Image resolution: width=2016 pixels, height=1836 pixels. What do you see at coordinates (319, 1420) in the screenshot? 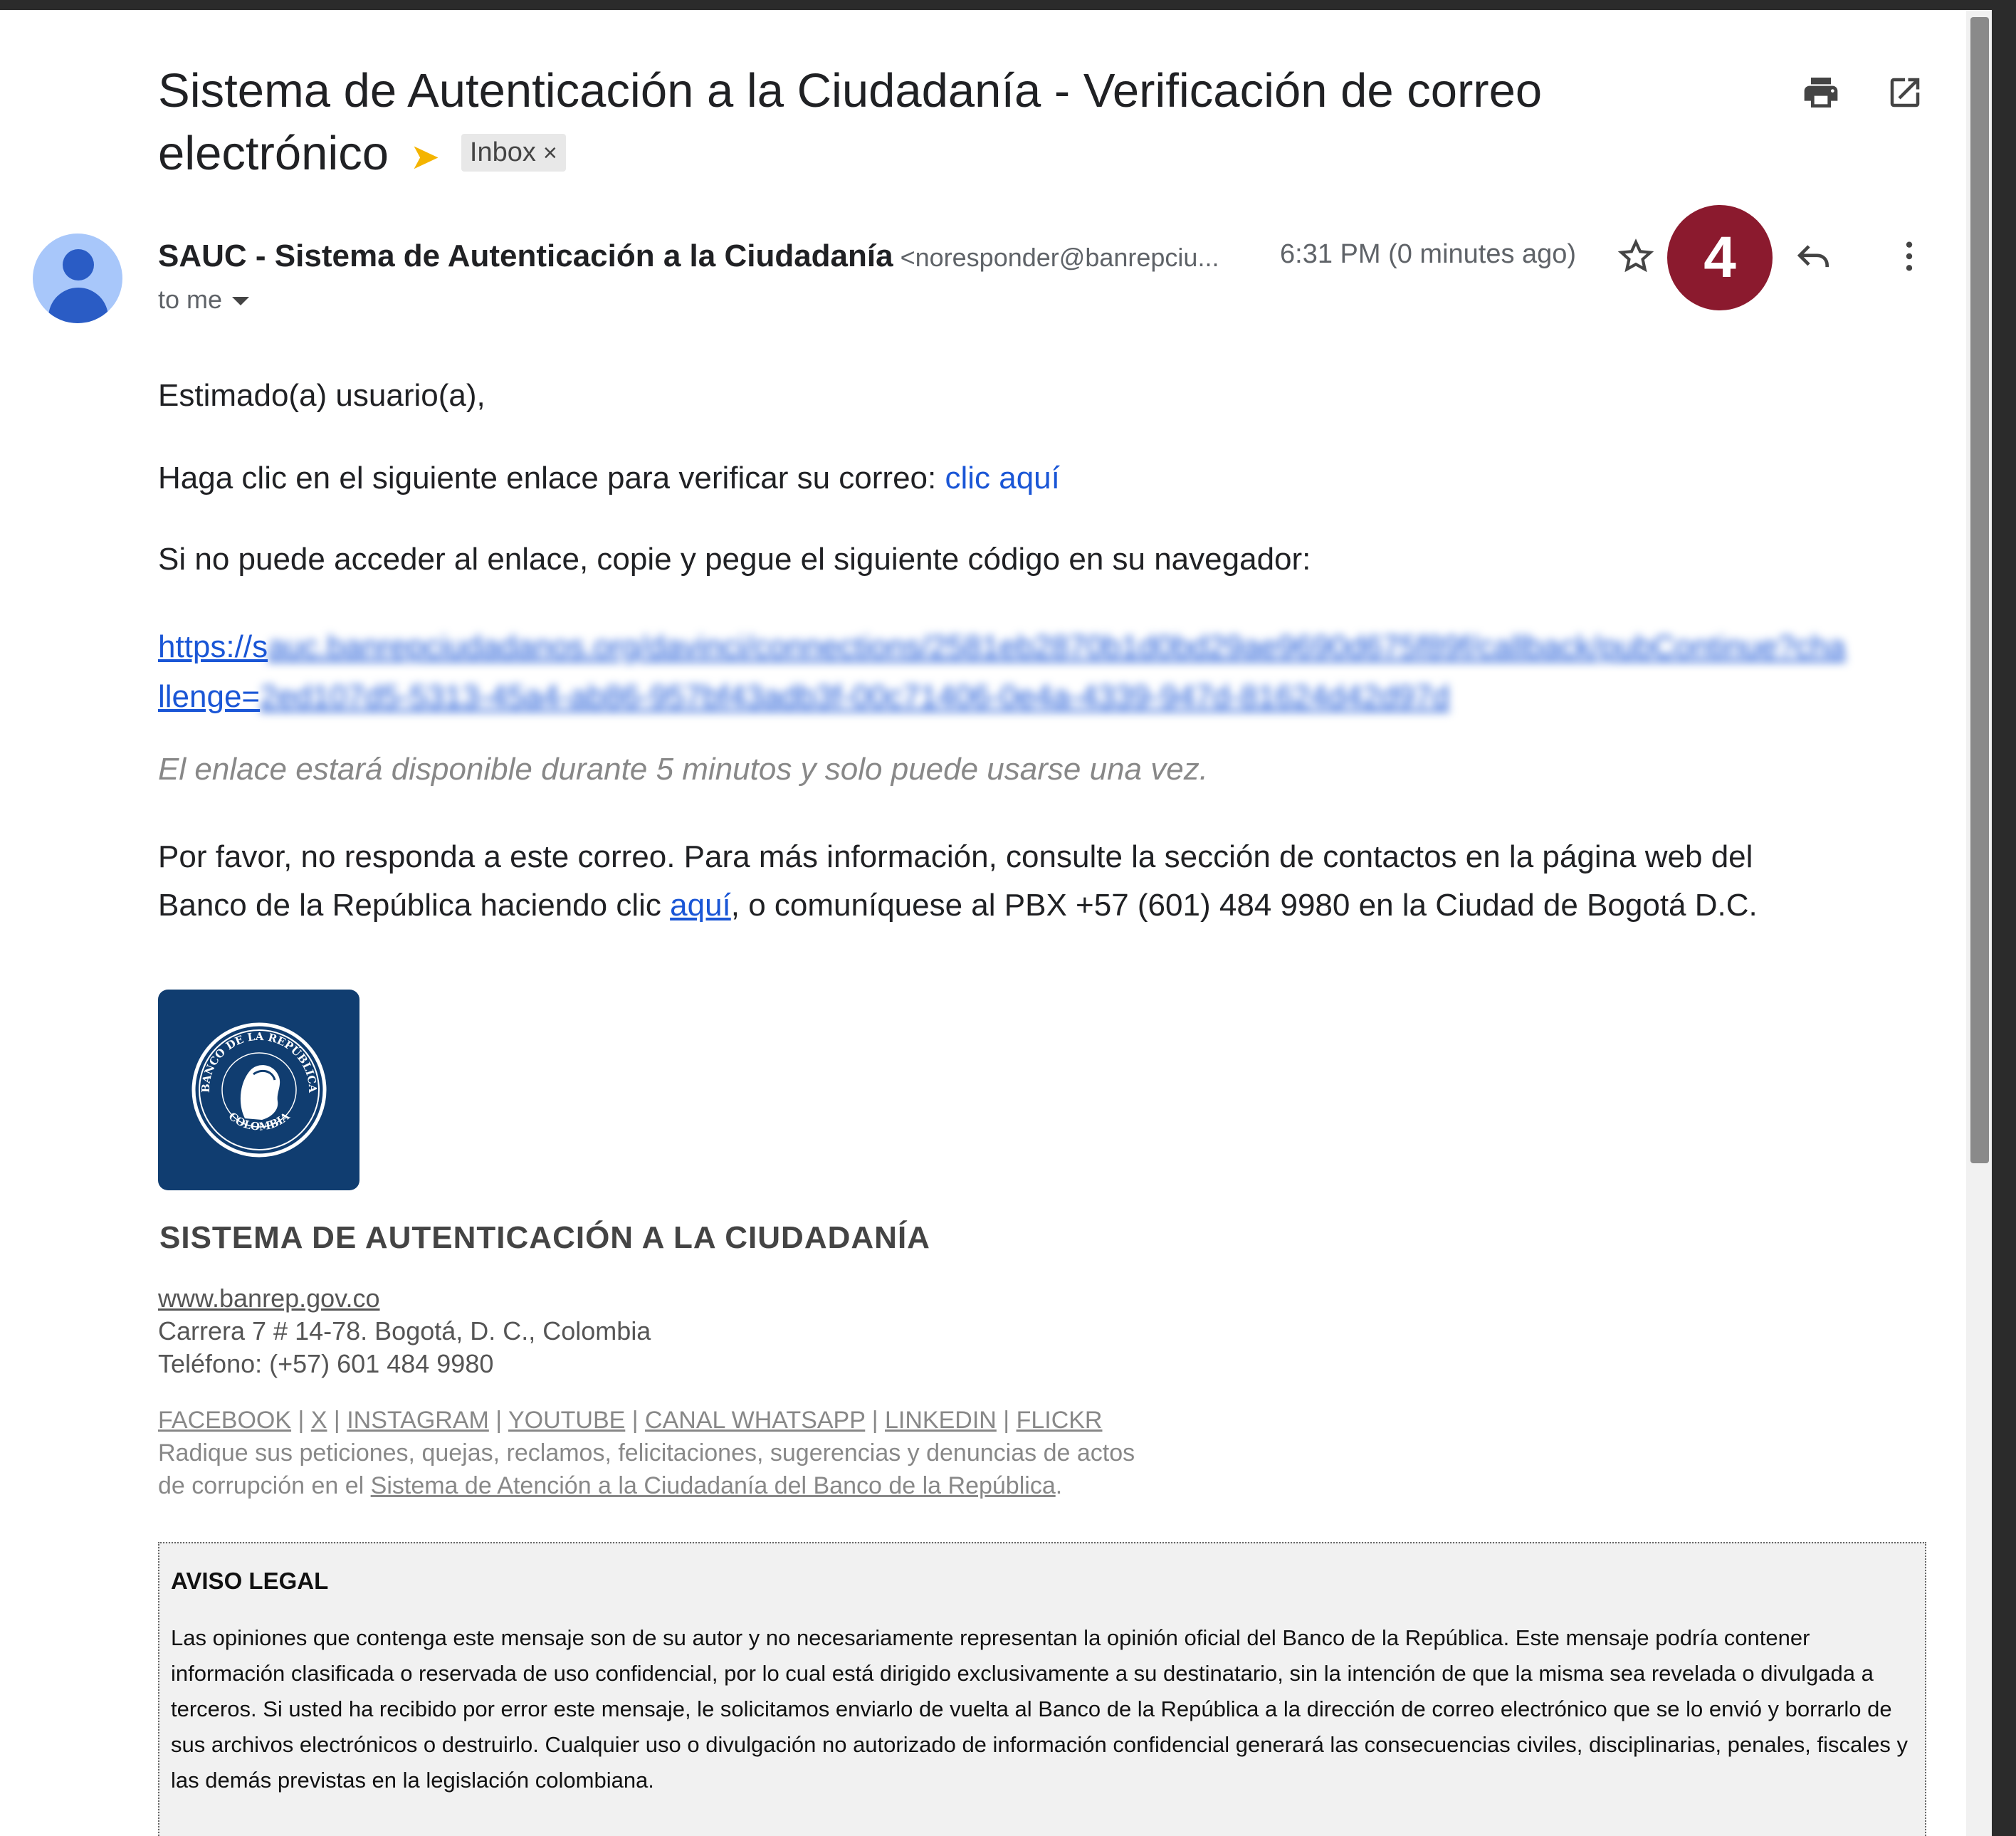
I see `social-link-x: X` at bounding box center [319, 1420].